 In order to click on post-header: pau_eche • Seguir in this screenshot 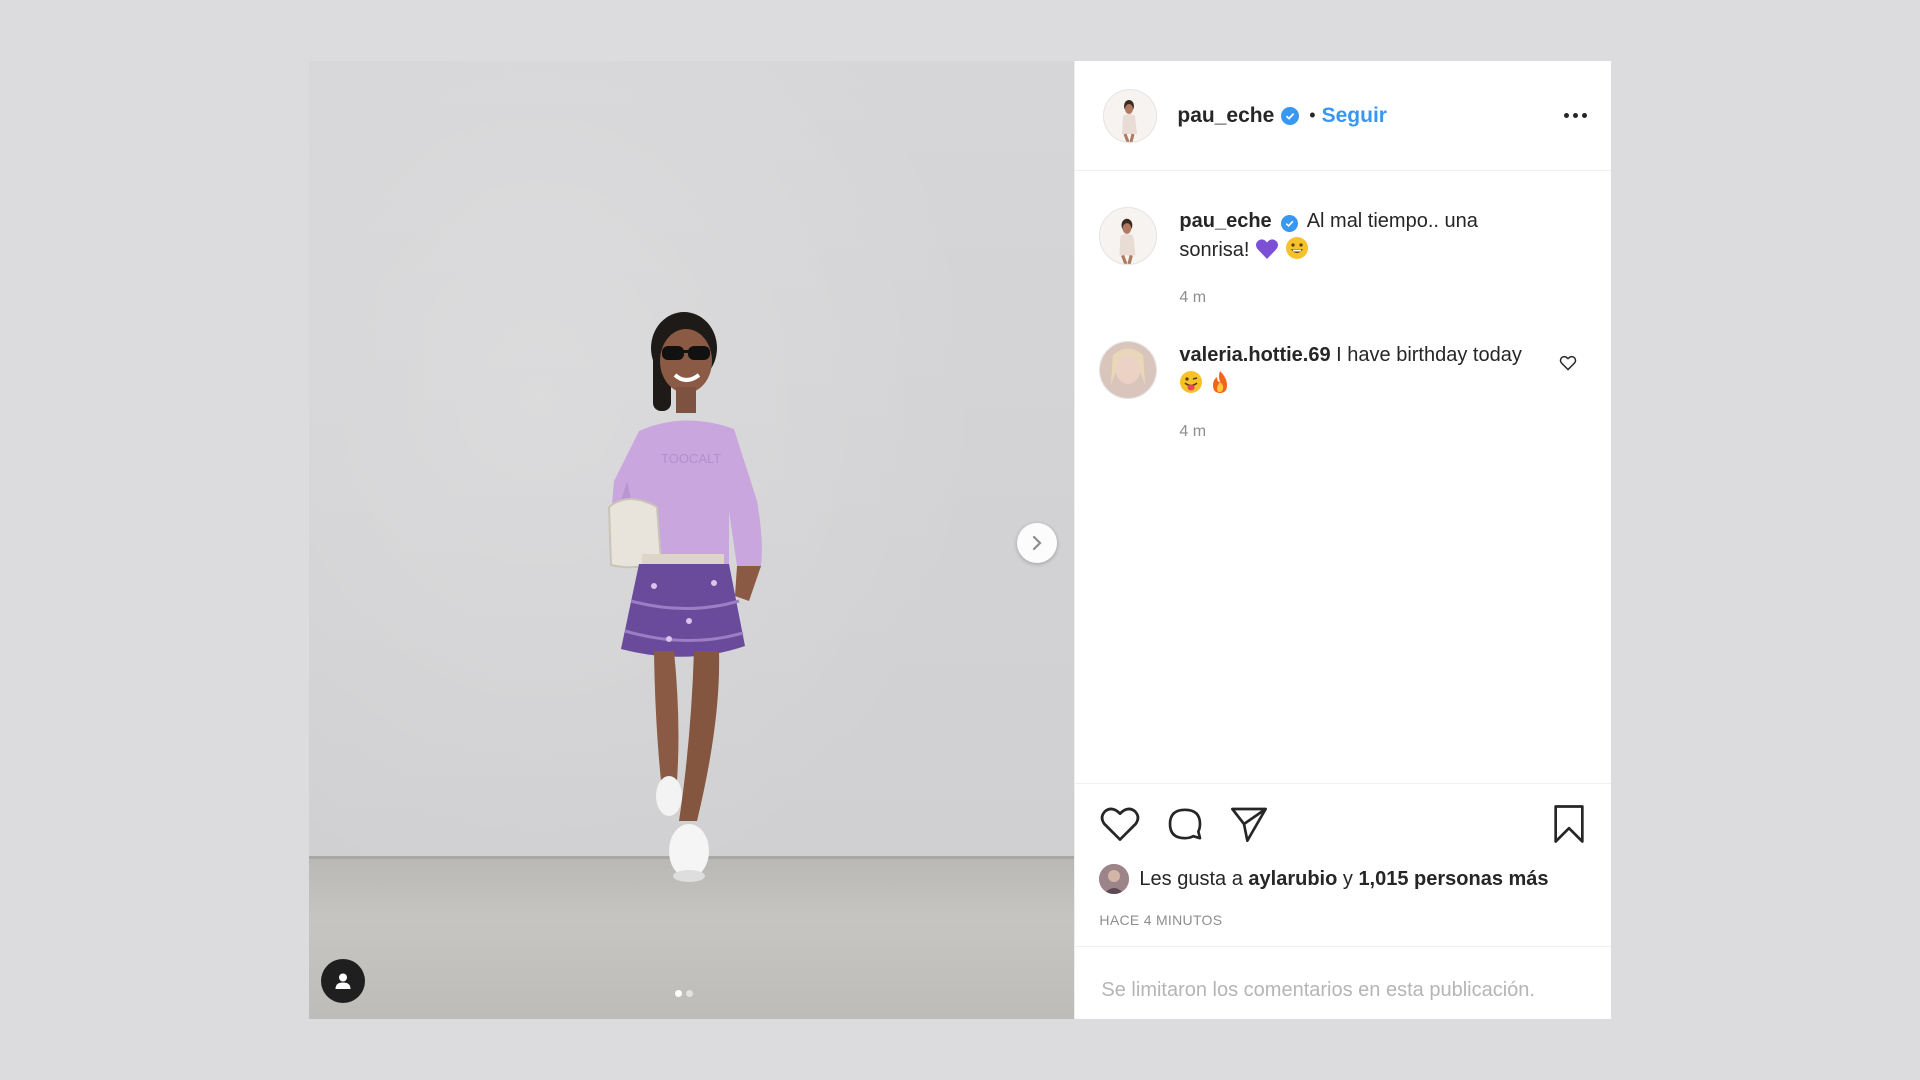, I will do `click(1343, 116)`.